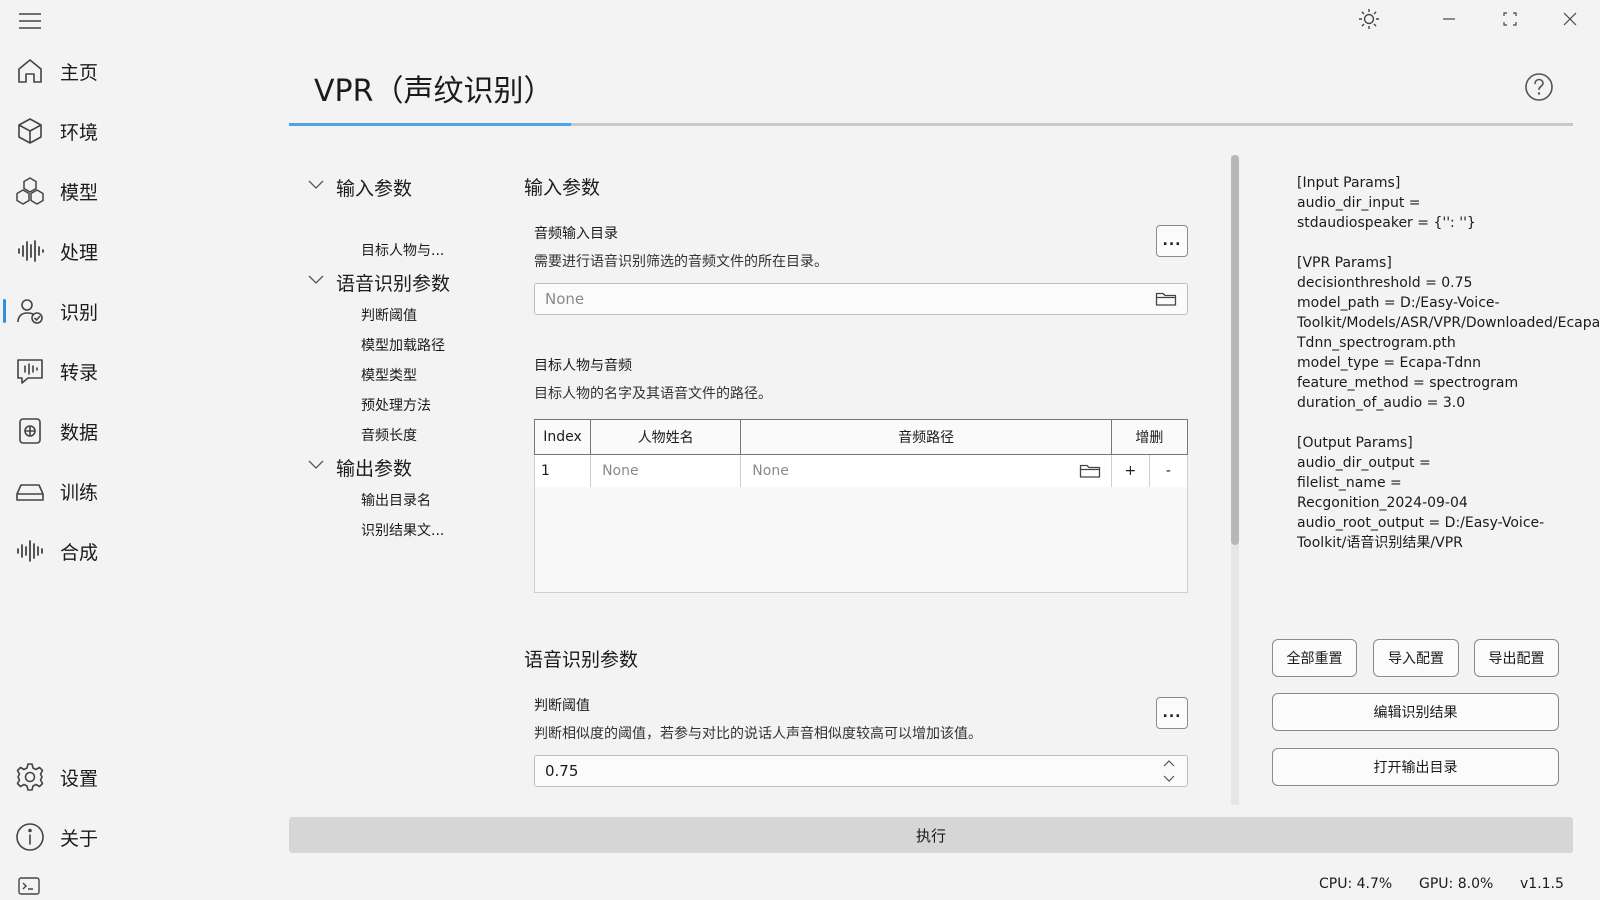  I want to click on sidebar-item-label: 主页, so click(79, 72).